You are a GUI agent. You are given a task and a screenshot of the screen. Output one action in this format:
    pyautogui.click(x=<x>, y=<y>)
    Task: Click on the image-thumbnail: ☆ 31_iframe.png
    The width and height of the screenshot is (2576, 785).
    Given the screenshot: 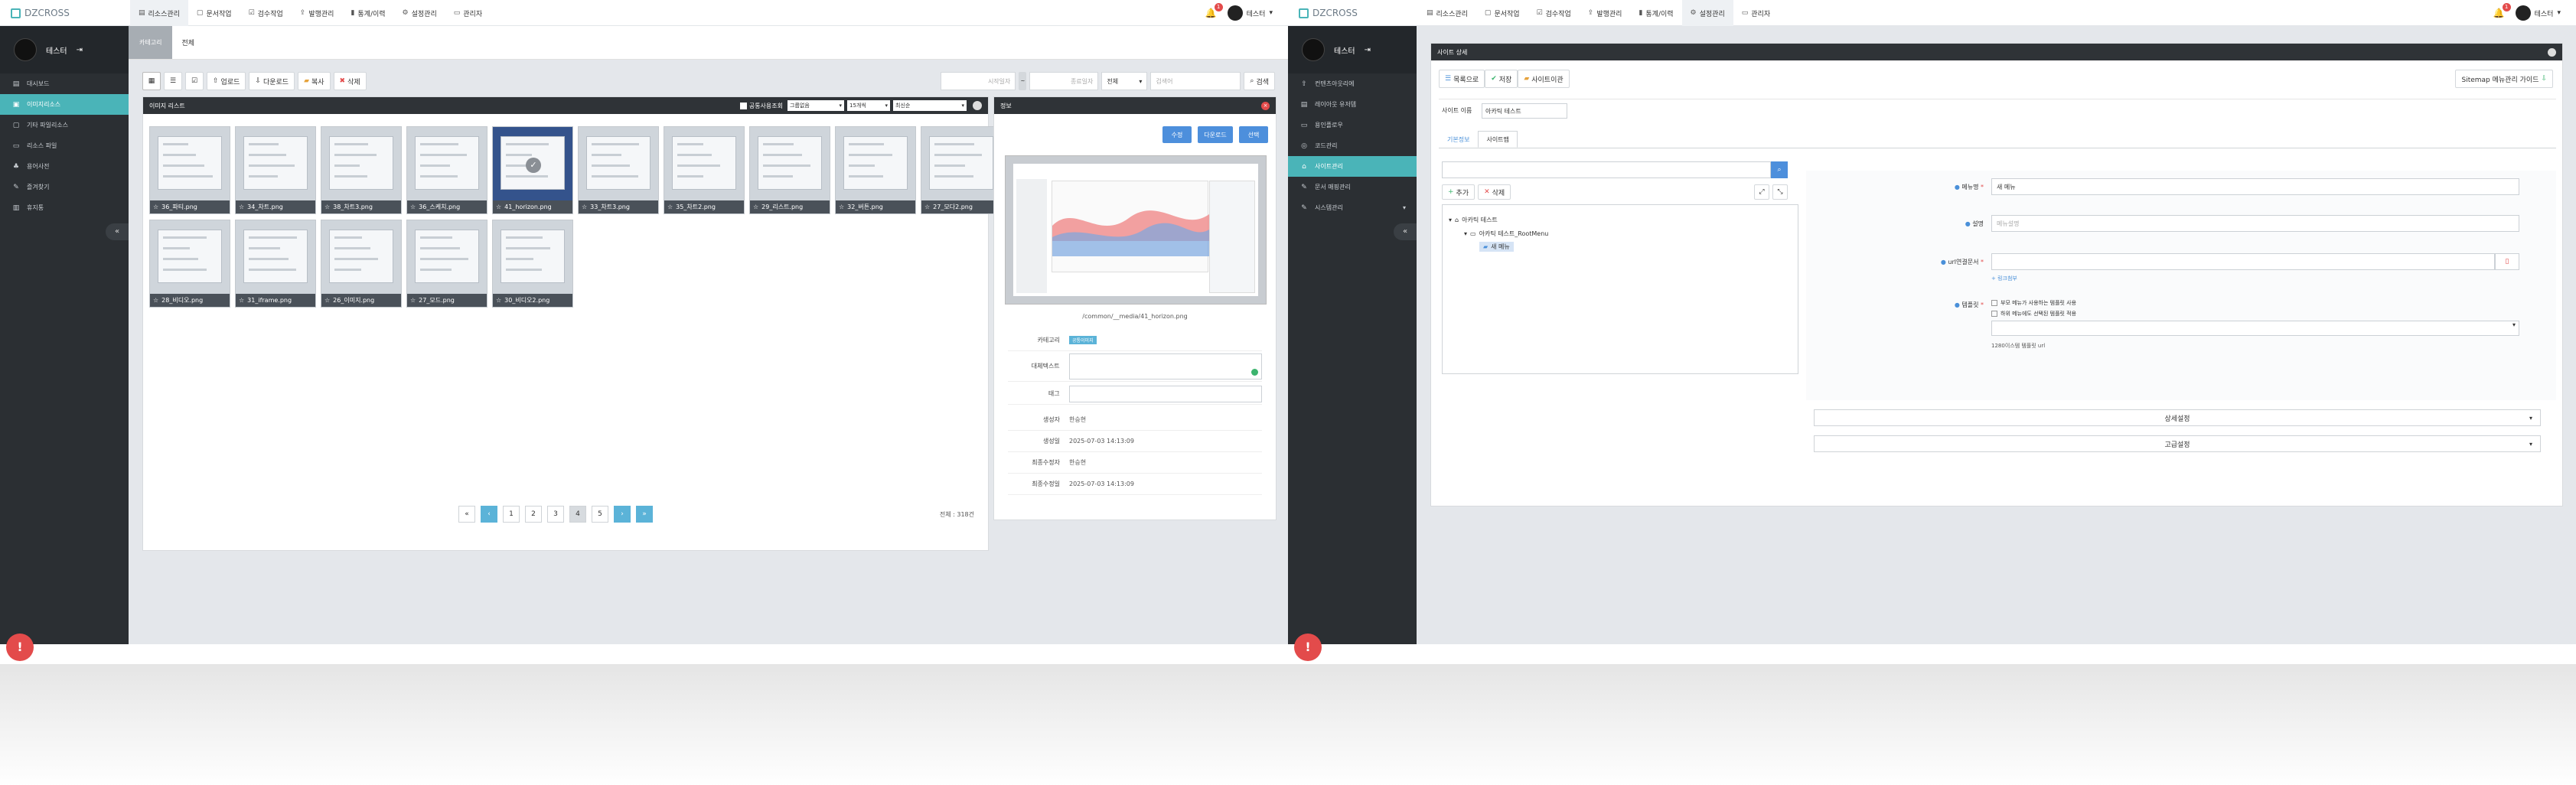 What is the action you would take?
    pyautogui.click(x=275, y=264)
    